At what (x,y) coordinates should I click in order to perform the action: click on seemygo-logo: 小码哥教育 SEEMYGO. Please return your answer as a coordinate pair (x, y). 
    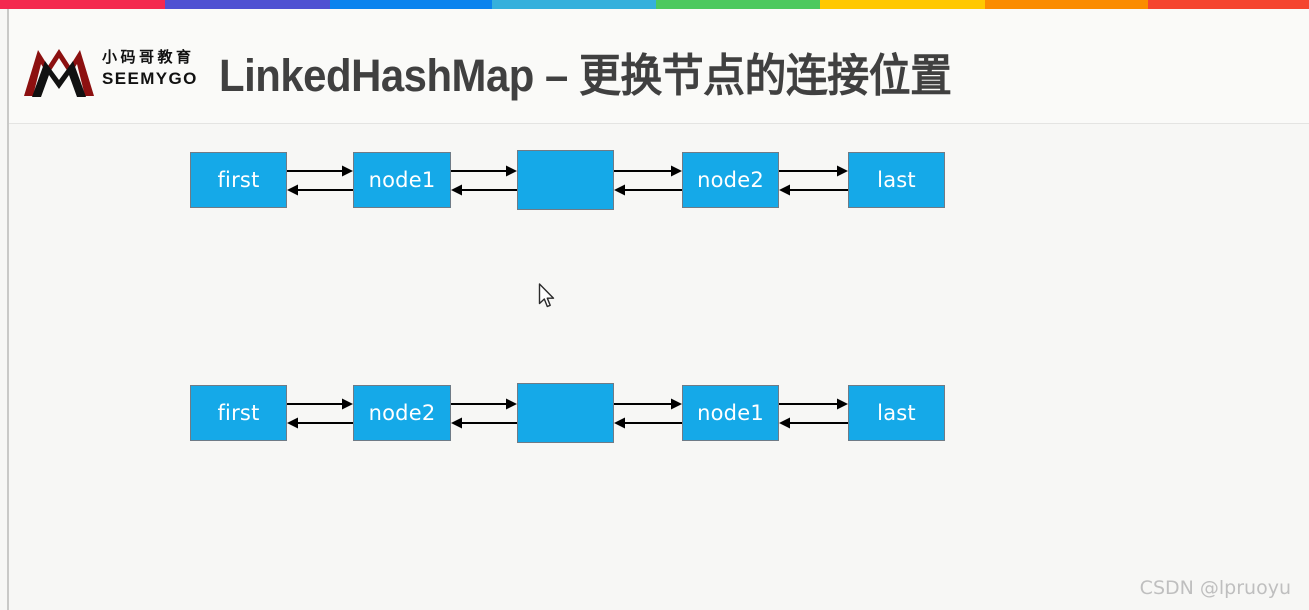
    Looking at the image, I should click on (111, 71).